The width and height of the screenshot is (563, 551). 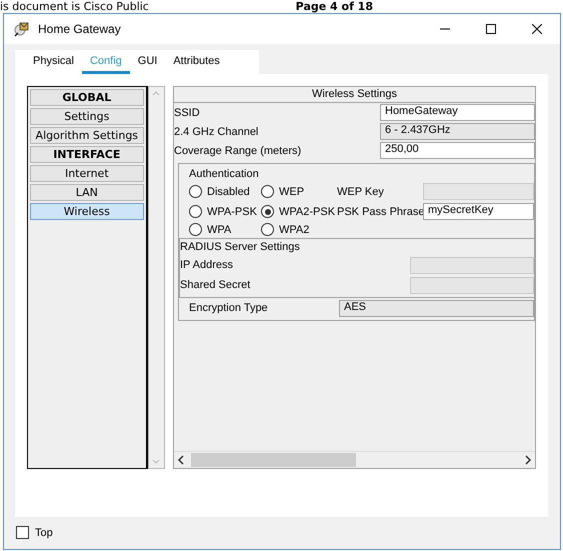 What do you see at coordinates (457, 131) in the screenshot?
I see `channel-dropdown: 6 - 2.437GHz` at bounding box center [457, 131].